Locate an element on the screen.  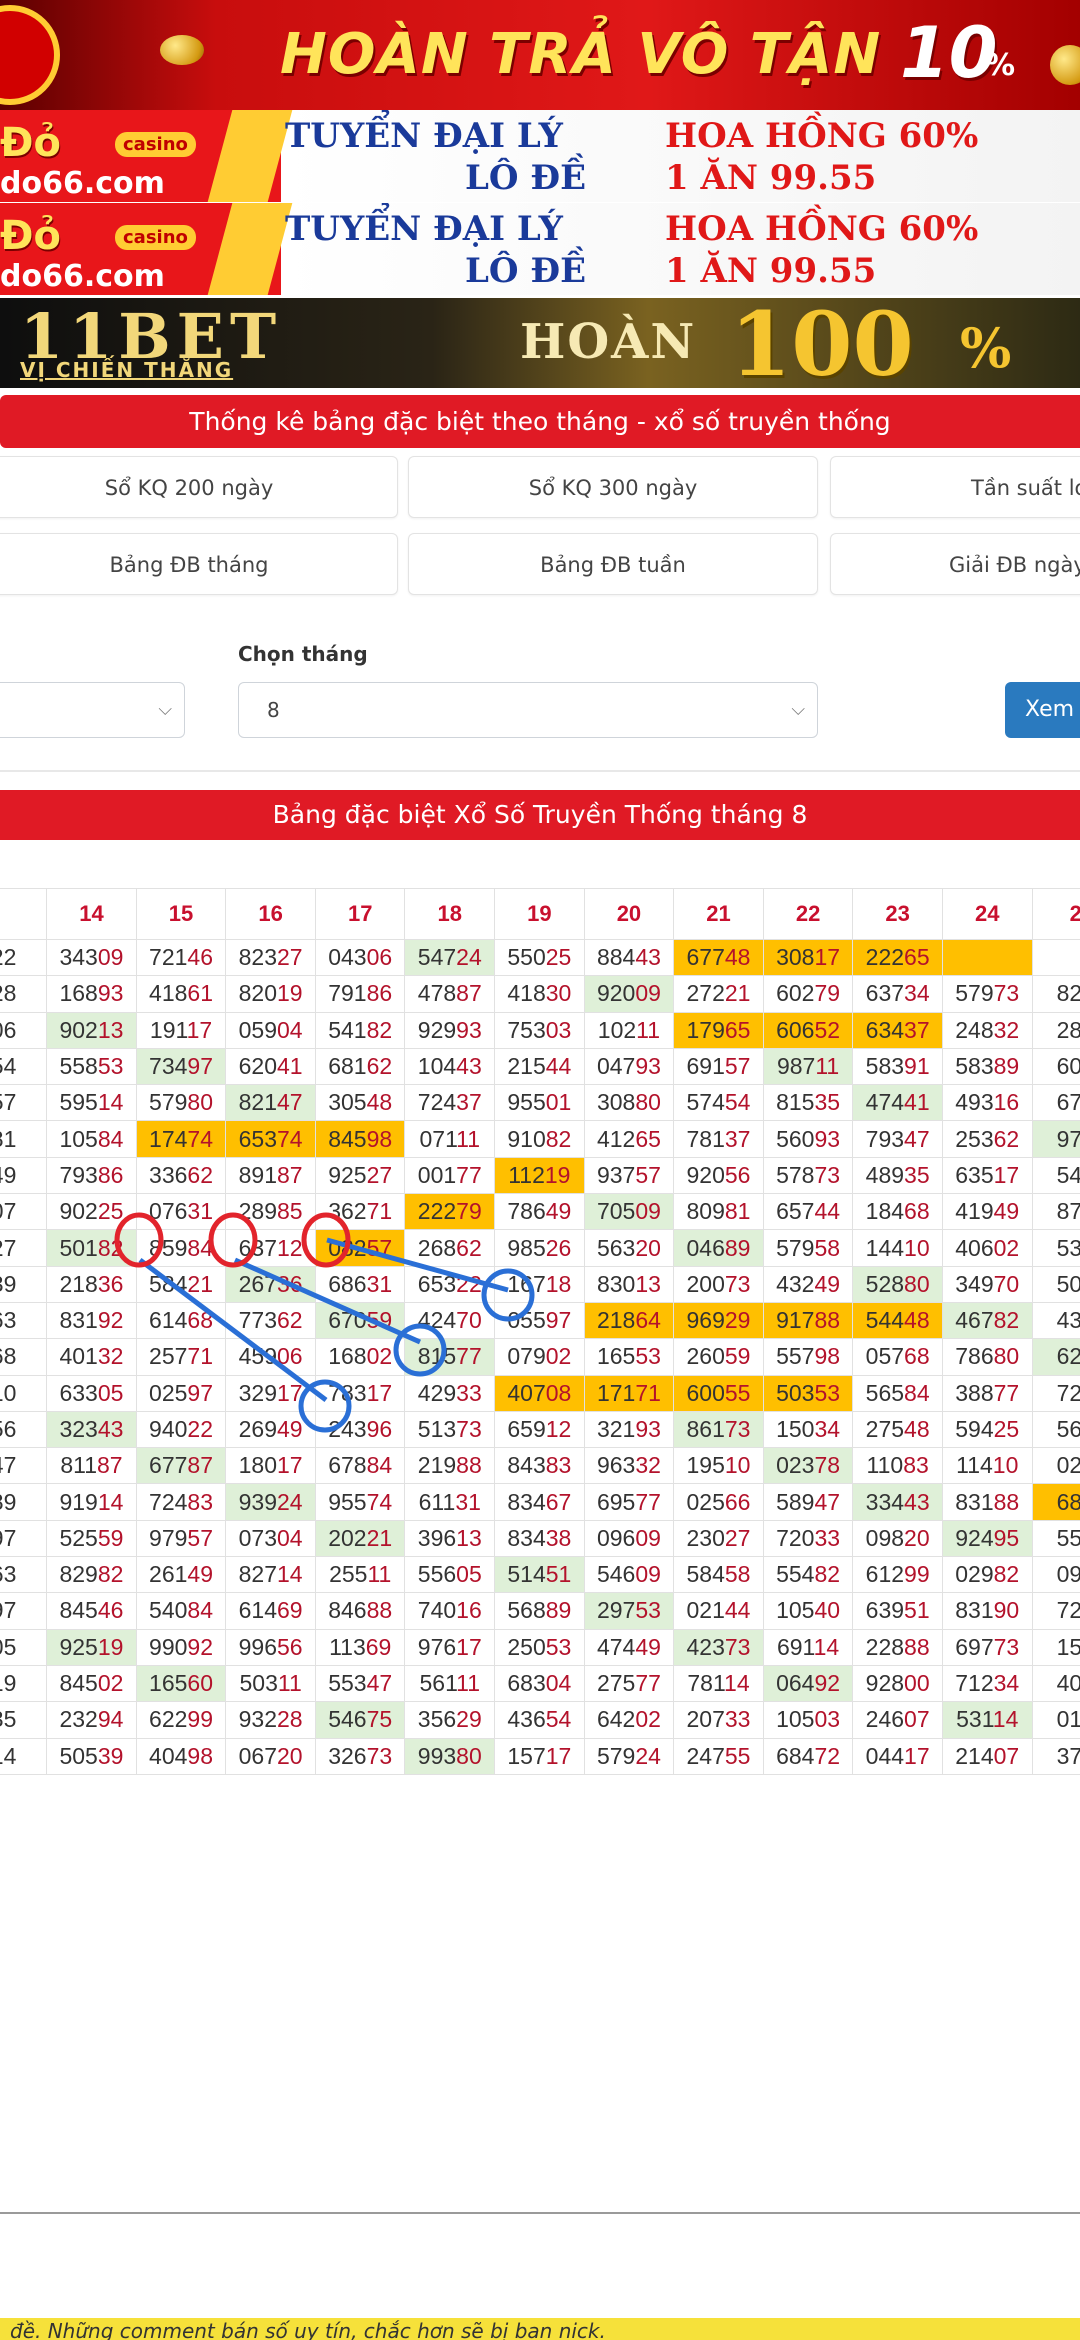
prize-prefix: 846 is located at coordinates (347, 1610).